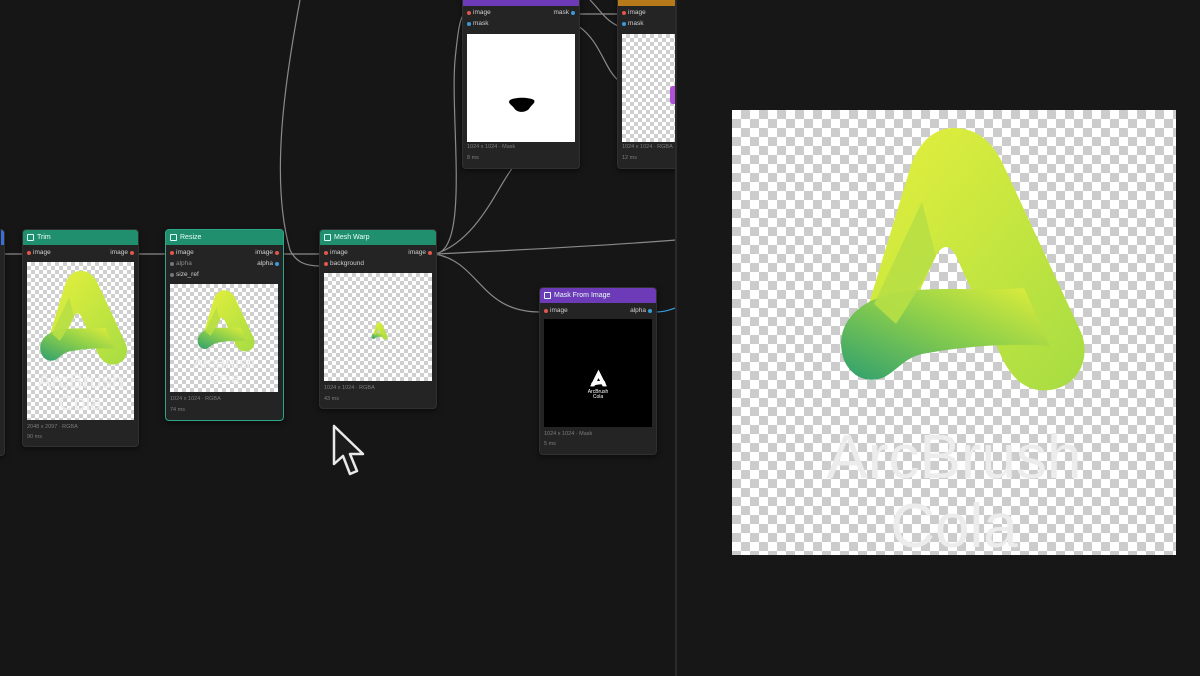 The image size is (1200, 676). What do you see at coordinates (521, 88) in the screenshot?
I see `mask-preview-thumbnail` at bounding box center [521, 88].